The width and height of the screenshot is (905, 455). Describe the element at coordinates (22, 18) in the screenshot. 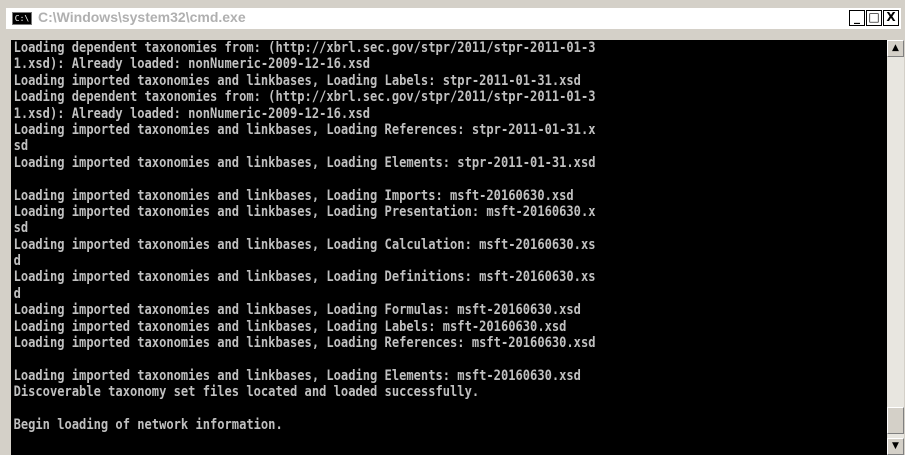

I see `cmd-app-icon: C:\` at that location.